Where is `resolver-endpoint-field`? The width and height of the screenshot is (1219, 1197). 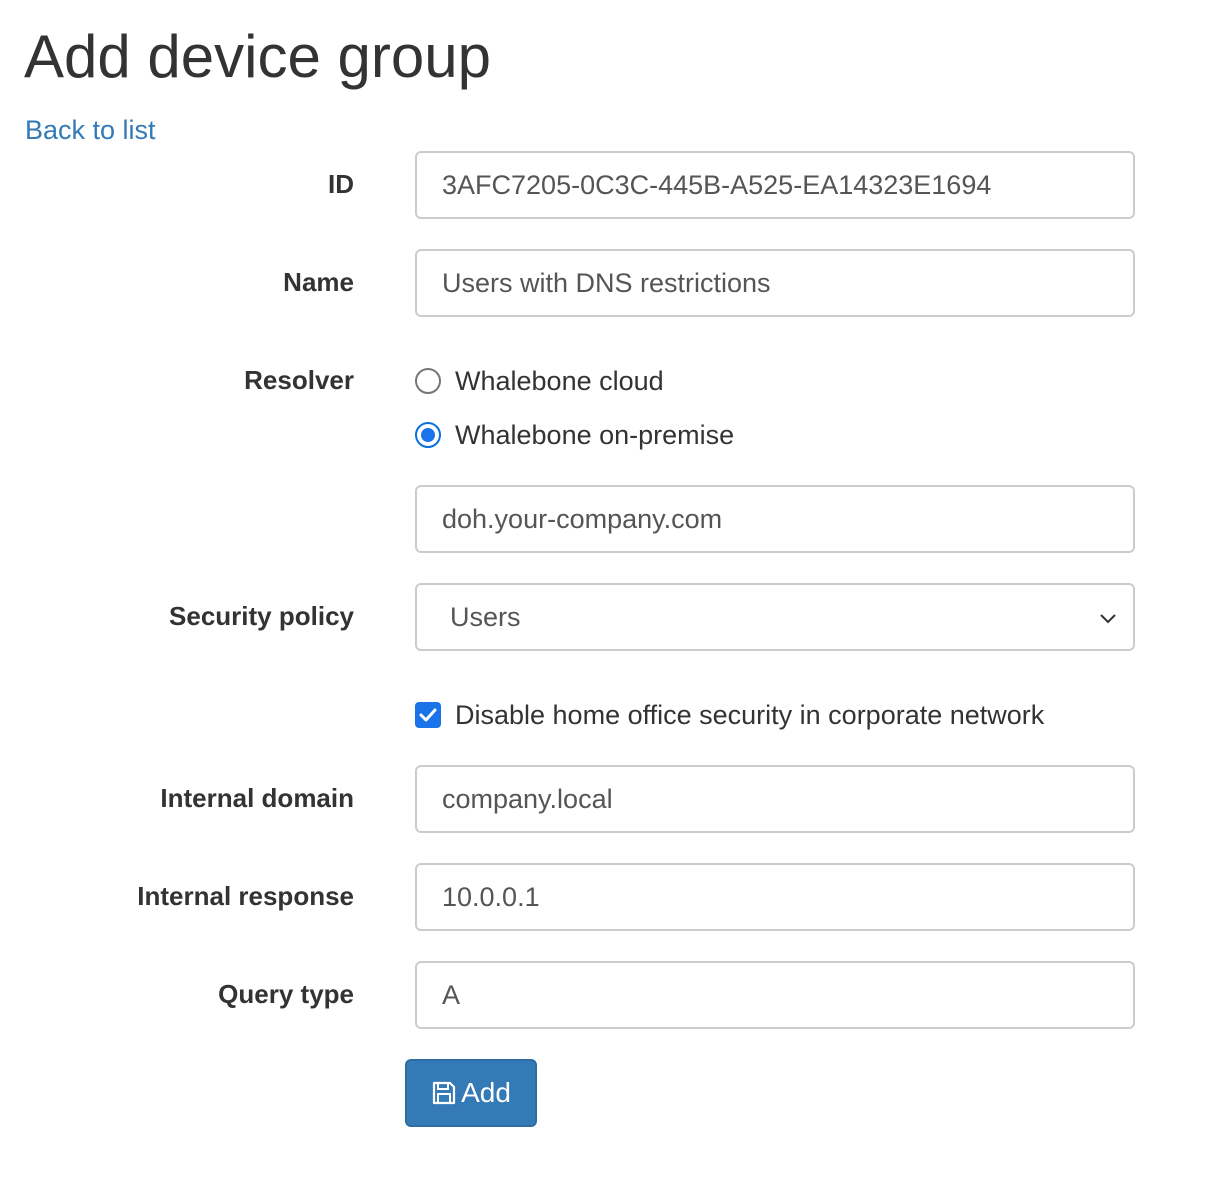 resolver-endpoint-field is located at coordinates (775, 519).